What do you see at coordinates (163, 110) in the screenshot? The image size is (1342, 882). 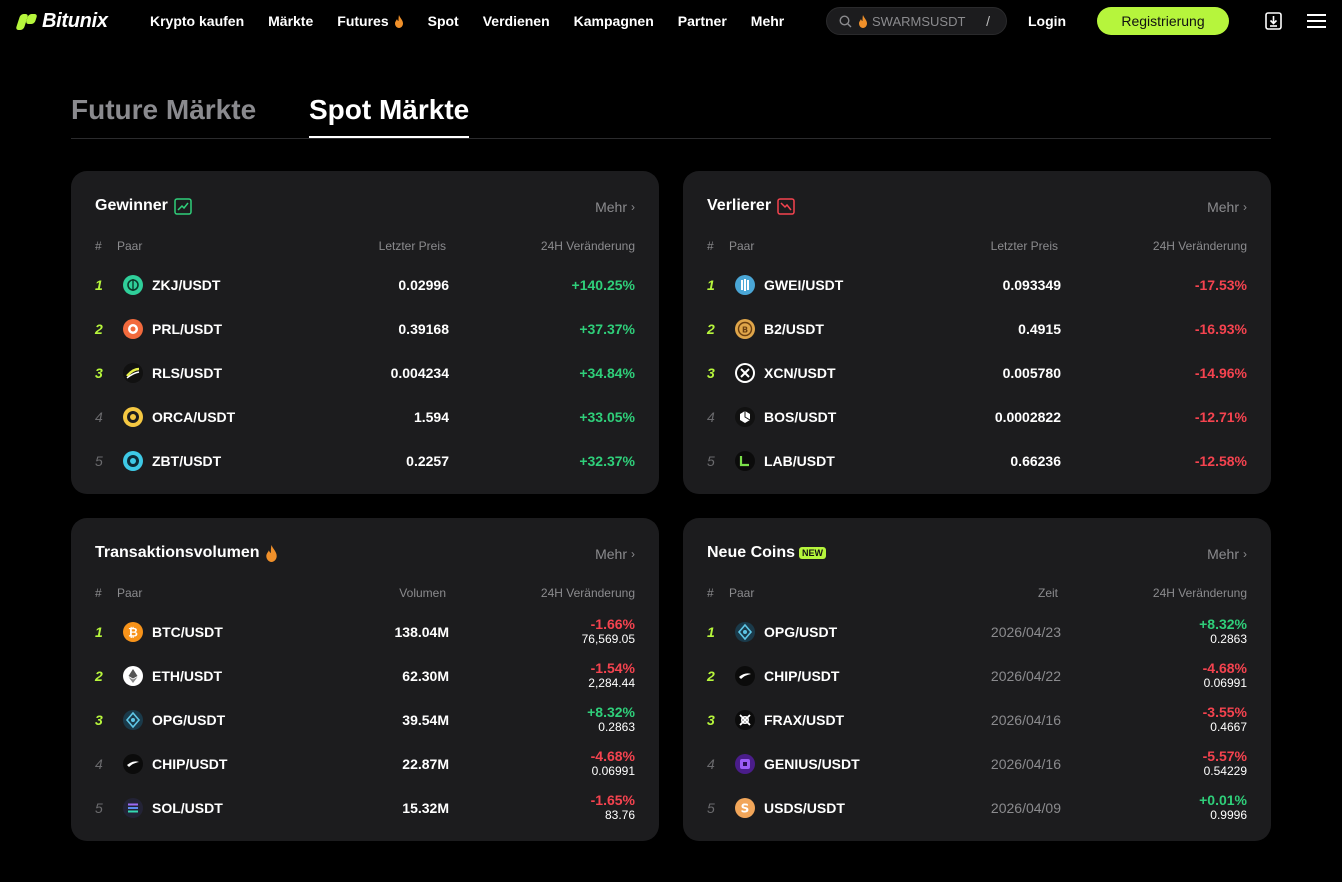 I see `tab-future-maerkte: Future Märkte` at bounding box center [163, 110].